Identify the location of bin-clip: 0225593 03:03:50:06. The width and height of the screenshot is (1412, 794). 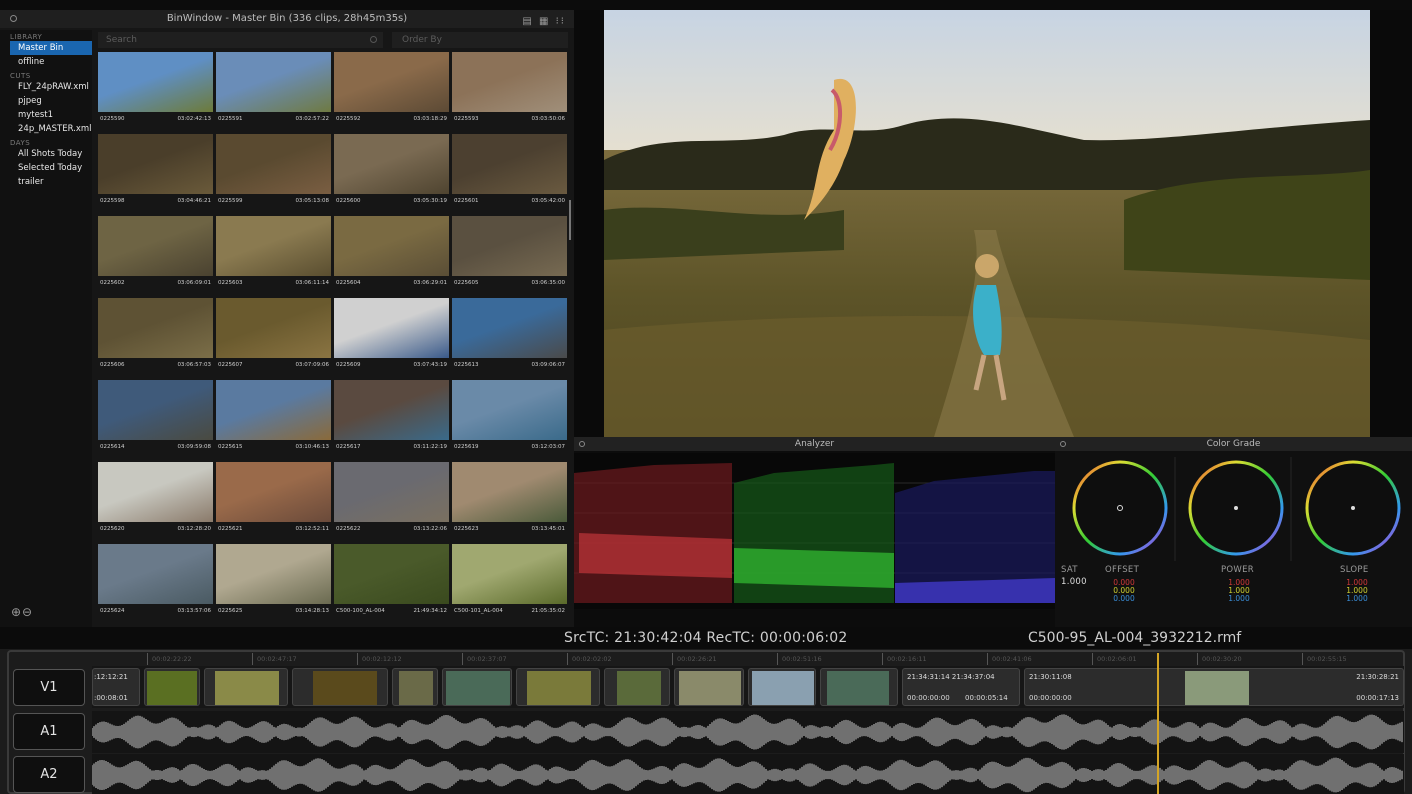
(509, 92).